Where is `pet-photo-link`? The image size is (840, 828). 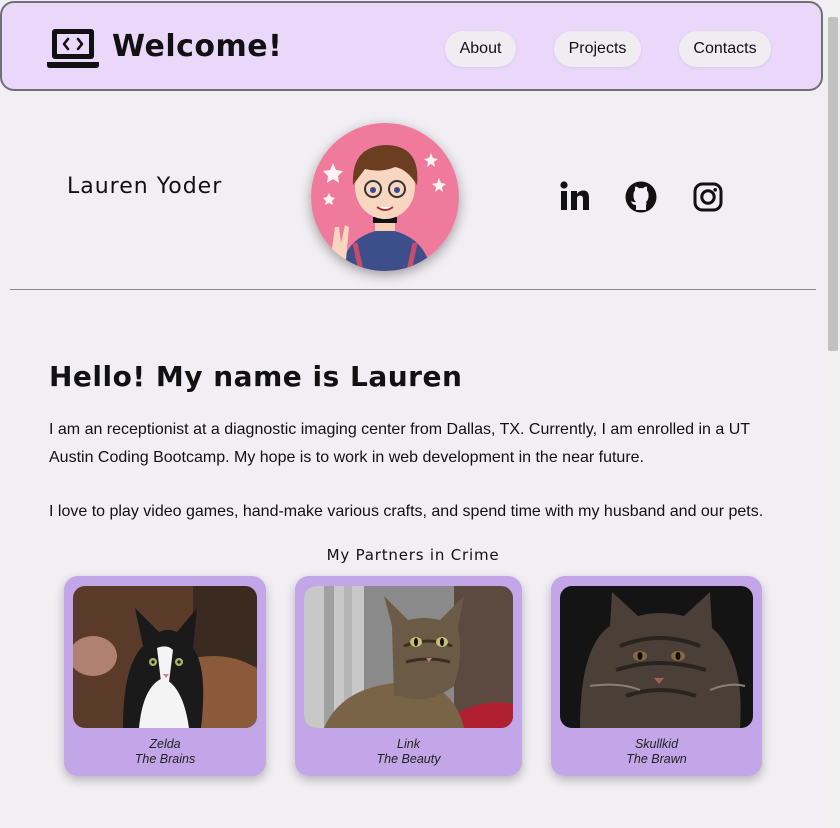
pet-photo-link is located at coordinates (408, 657).